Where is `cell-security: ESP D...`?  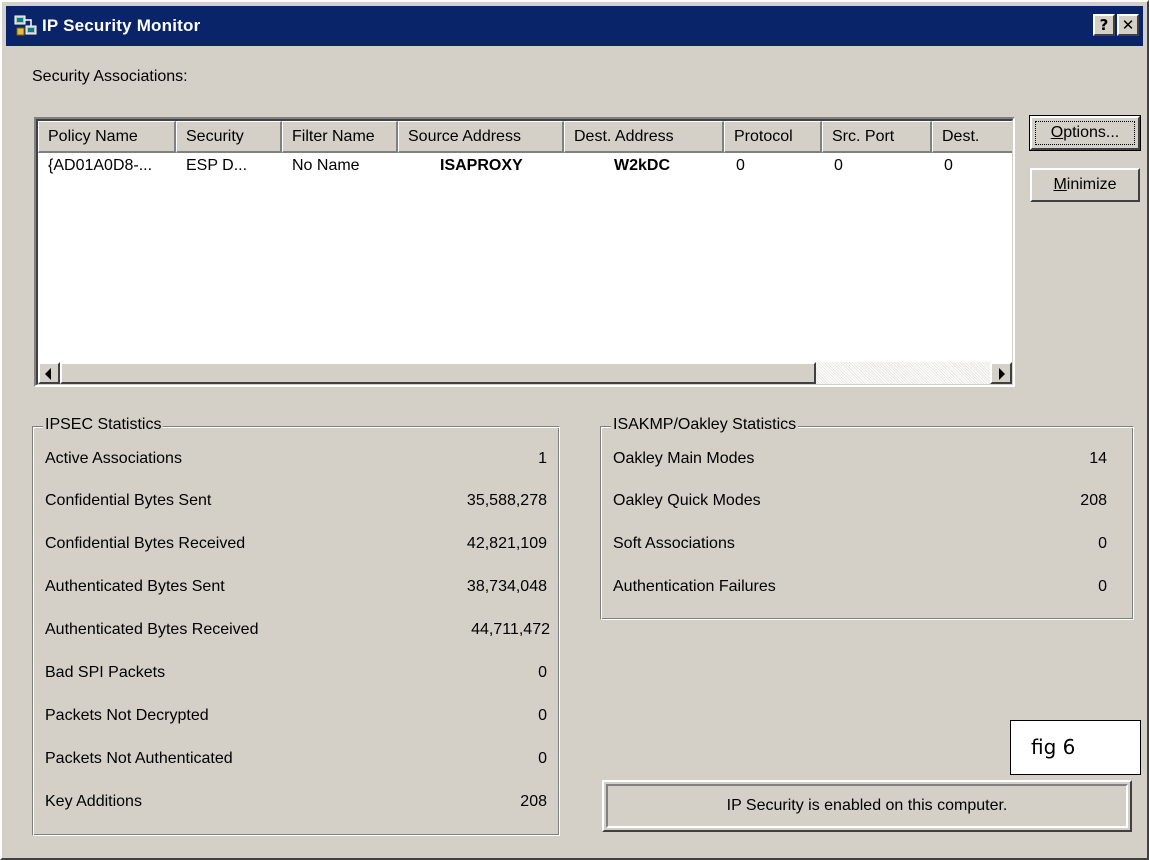 cell-security: ESP D... is located at coordinates (217, 165).